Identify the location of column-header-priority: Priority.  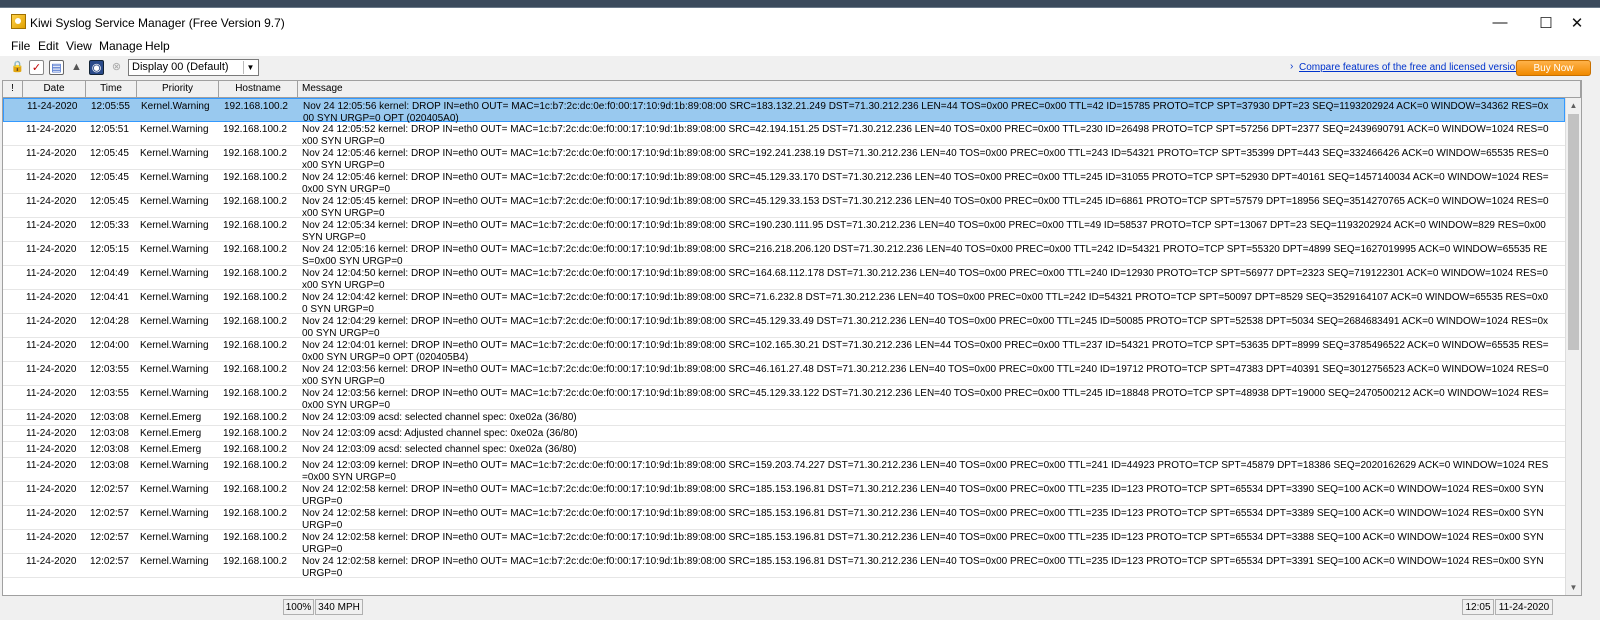
(178, 89).